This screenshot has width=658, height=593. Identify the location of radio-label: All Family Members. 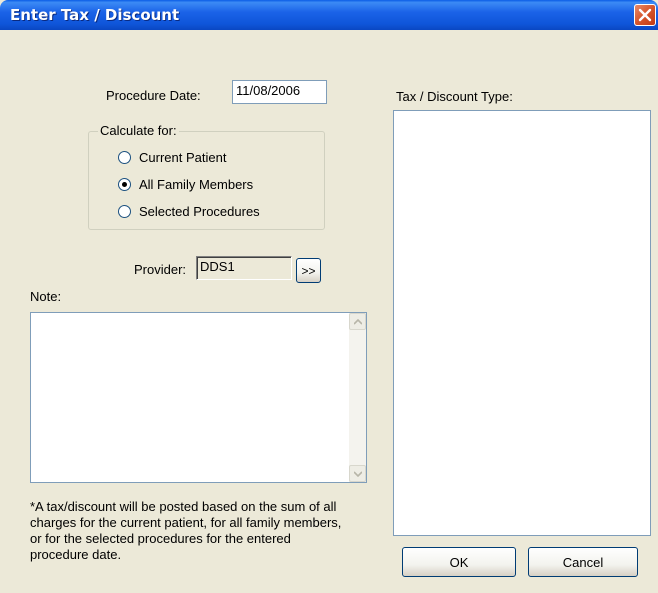
(196, 184).